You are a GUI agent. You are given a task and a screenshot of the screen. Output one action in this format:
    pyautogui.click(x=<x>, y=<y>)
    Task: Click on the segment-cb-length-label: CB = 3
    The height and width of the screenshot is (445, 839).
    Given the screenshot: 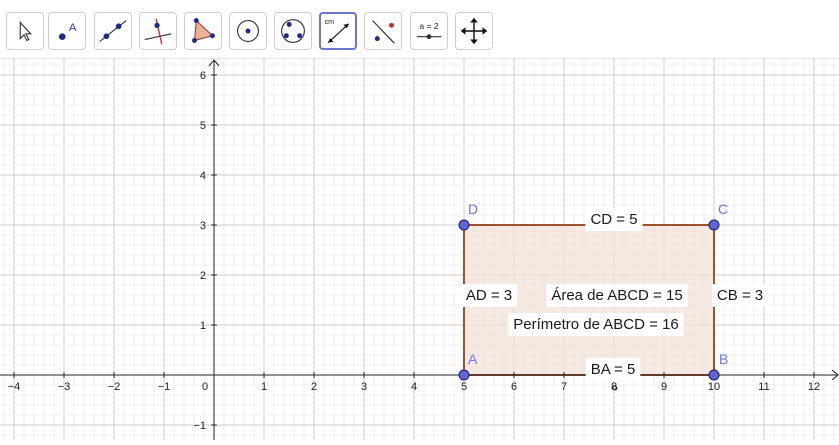 What is the action you would take?
    pyautogui.click(x=740, y=295)
    